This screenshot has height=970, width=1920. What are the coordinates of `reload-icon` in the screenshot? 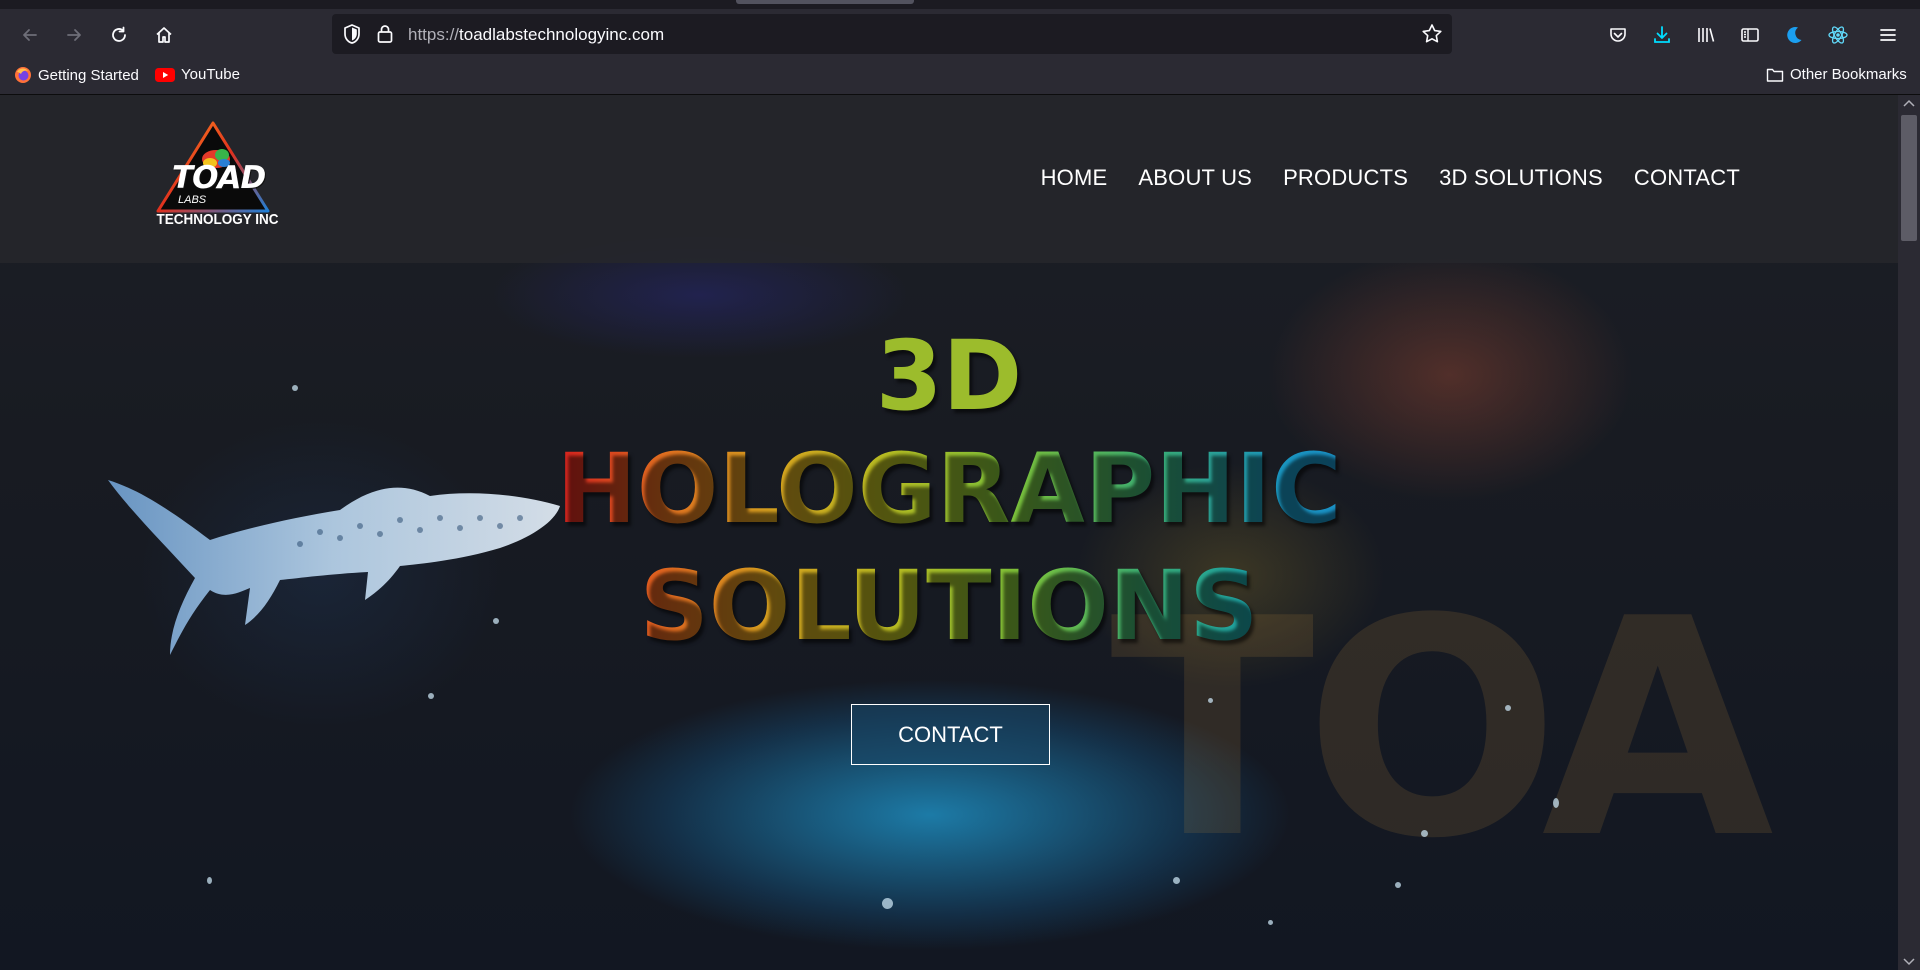 It's located at (119, 34).